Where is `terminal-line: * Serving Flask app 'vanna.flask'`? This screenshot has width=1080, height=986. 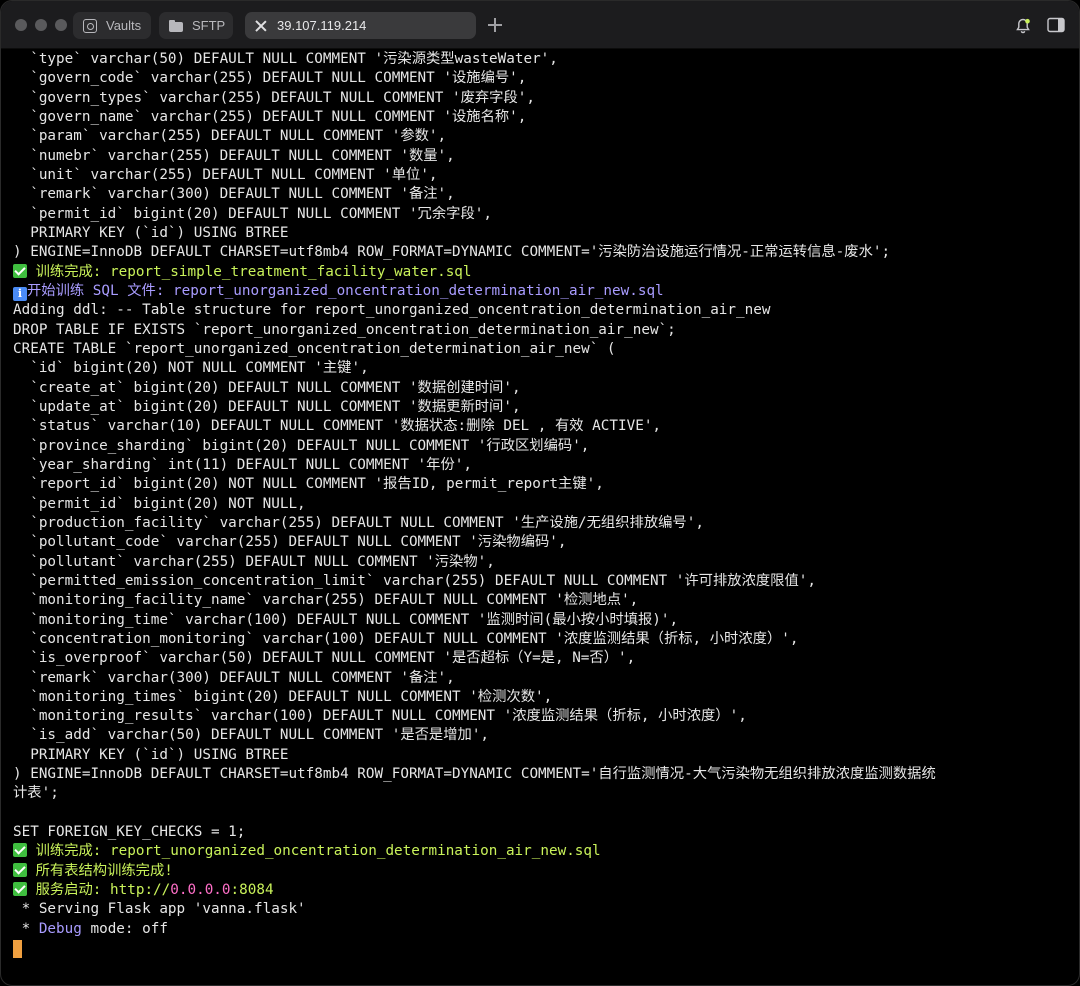
terminal-line: * Serving Flask app 'vanna.flask' is located at coordinates (540, 909).